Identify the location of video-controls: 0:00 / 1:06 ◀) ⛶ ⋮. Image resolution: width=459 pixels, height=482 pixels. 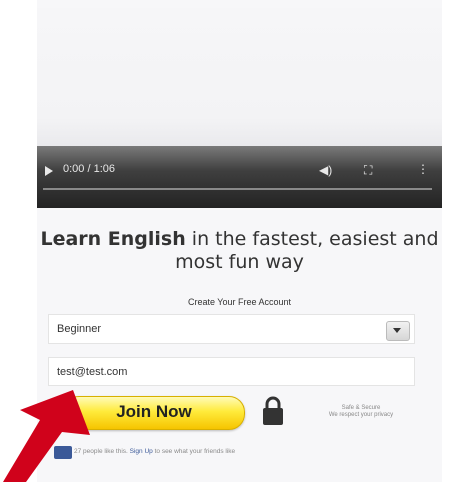
(239, 177).